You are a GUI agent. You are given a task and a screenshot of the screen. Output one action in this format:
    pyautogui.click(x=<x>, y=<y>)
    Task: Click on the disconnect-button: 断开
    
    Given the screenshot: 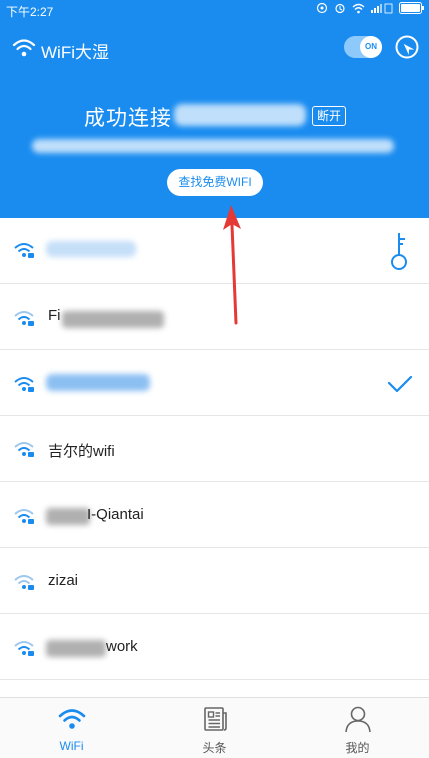 What is the action you would take?
    pyautogui.click(x=329, y=116)
    